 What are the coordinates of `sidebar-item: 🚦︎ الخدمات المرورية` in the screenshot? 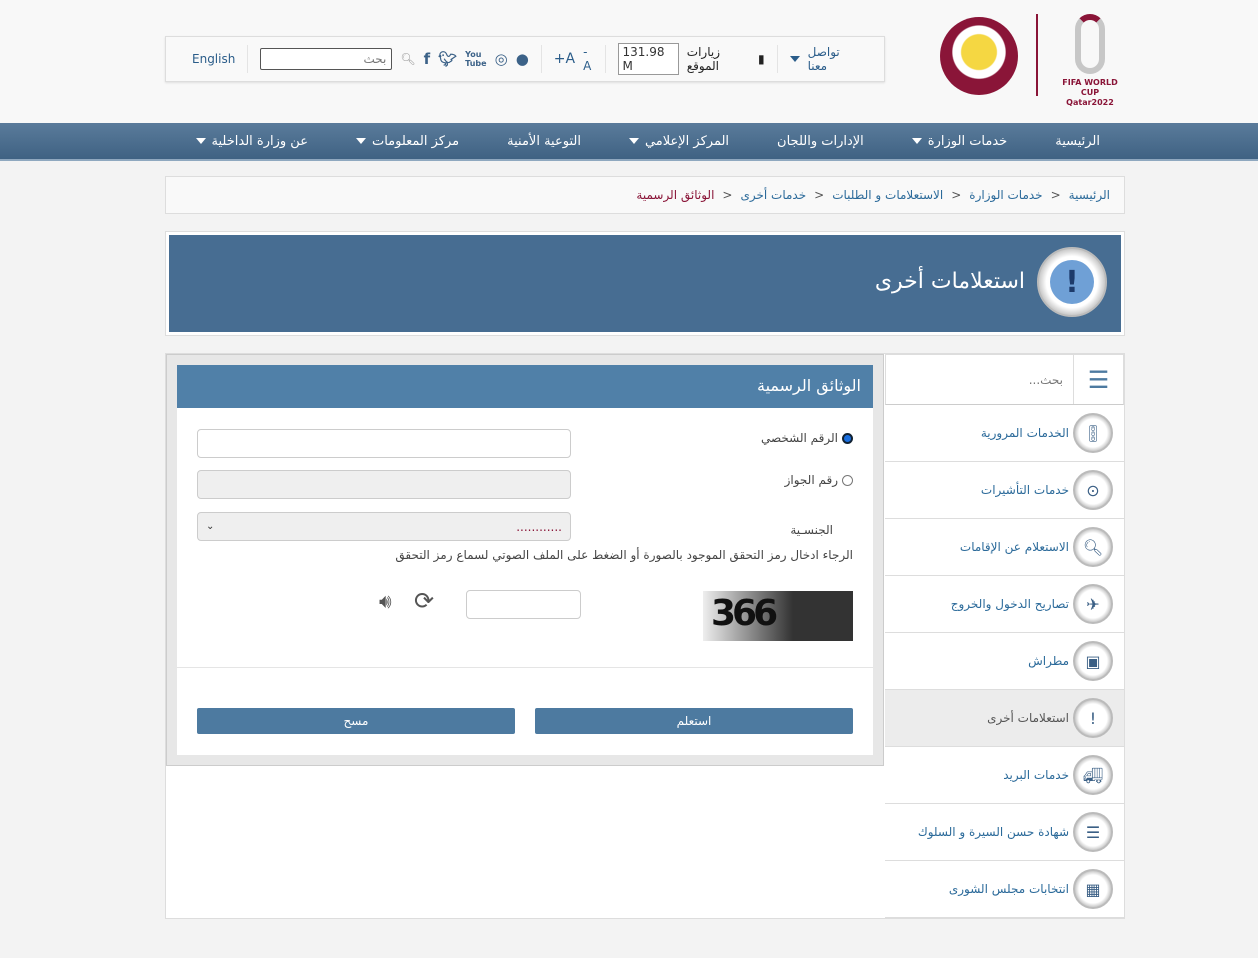 It's located at (1004, 433).